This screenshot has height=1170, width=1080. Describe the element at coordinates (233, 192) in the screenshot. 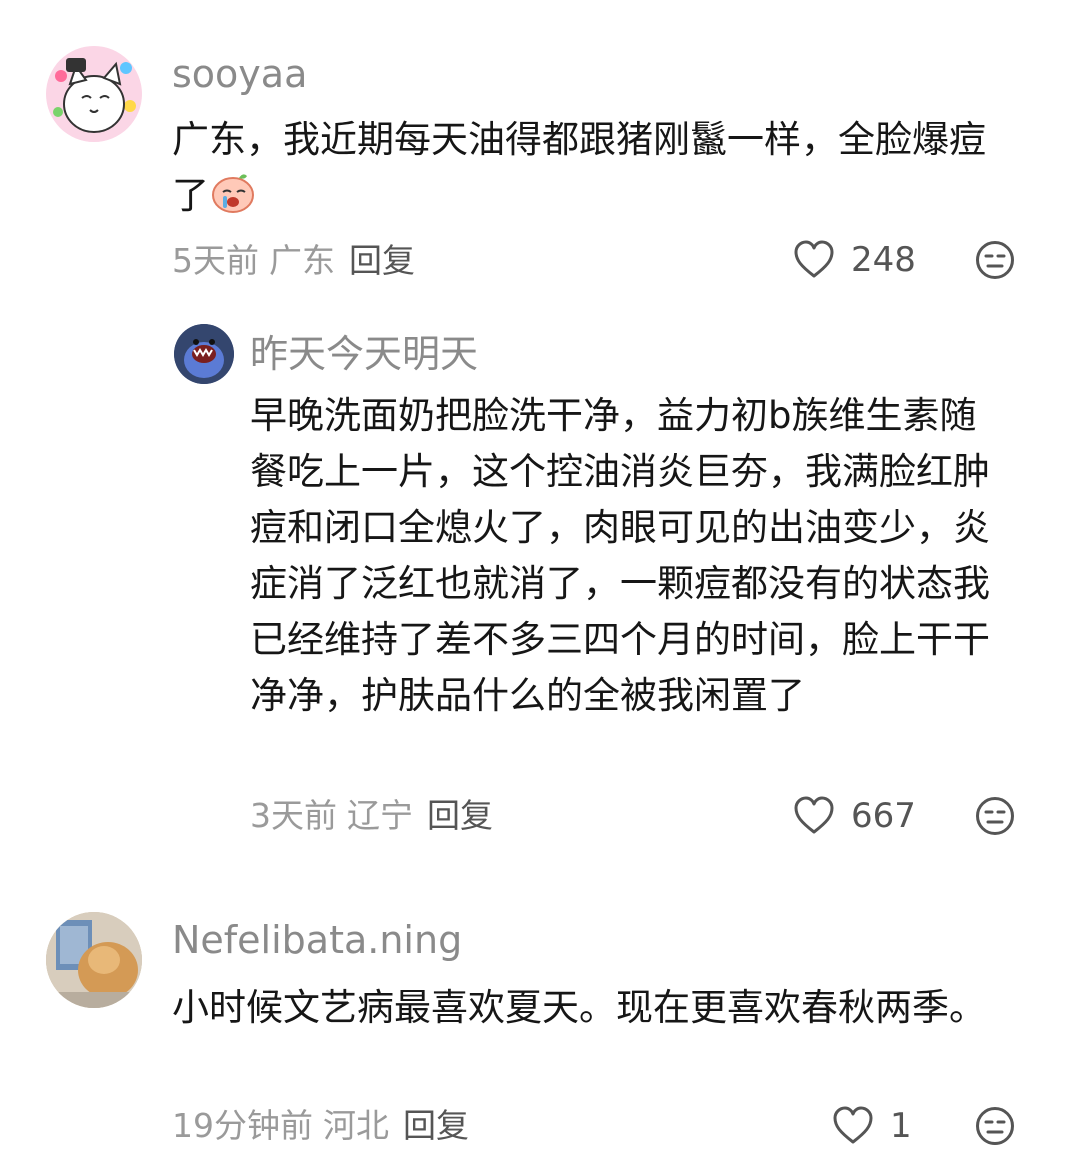

I see `crying-sticker-icon` at that location.